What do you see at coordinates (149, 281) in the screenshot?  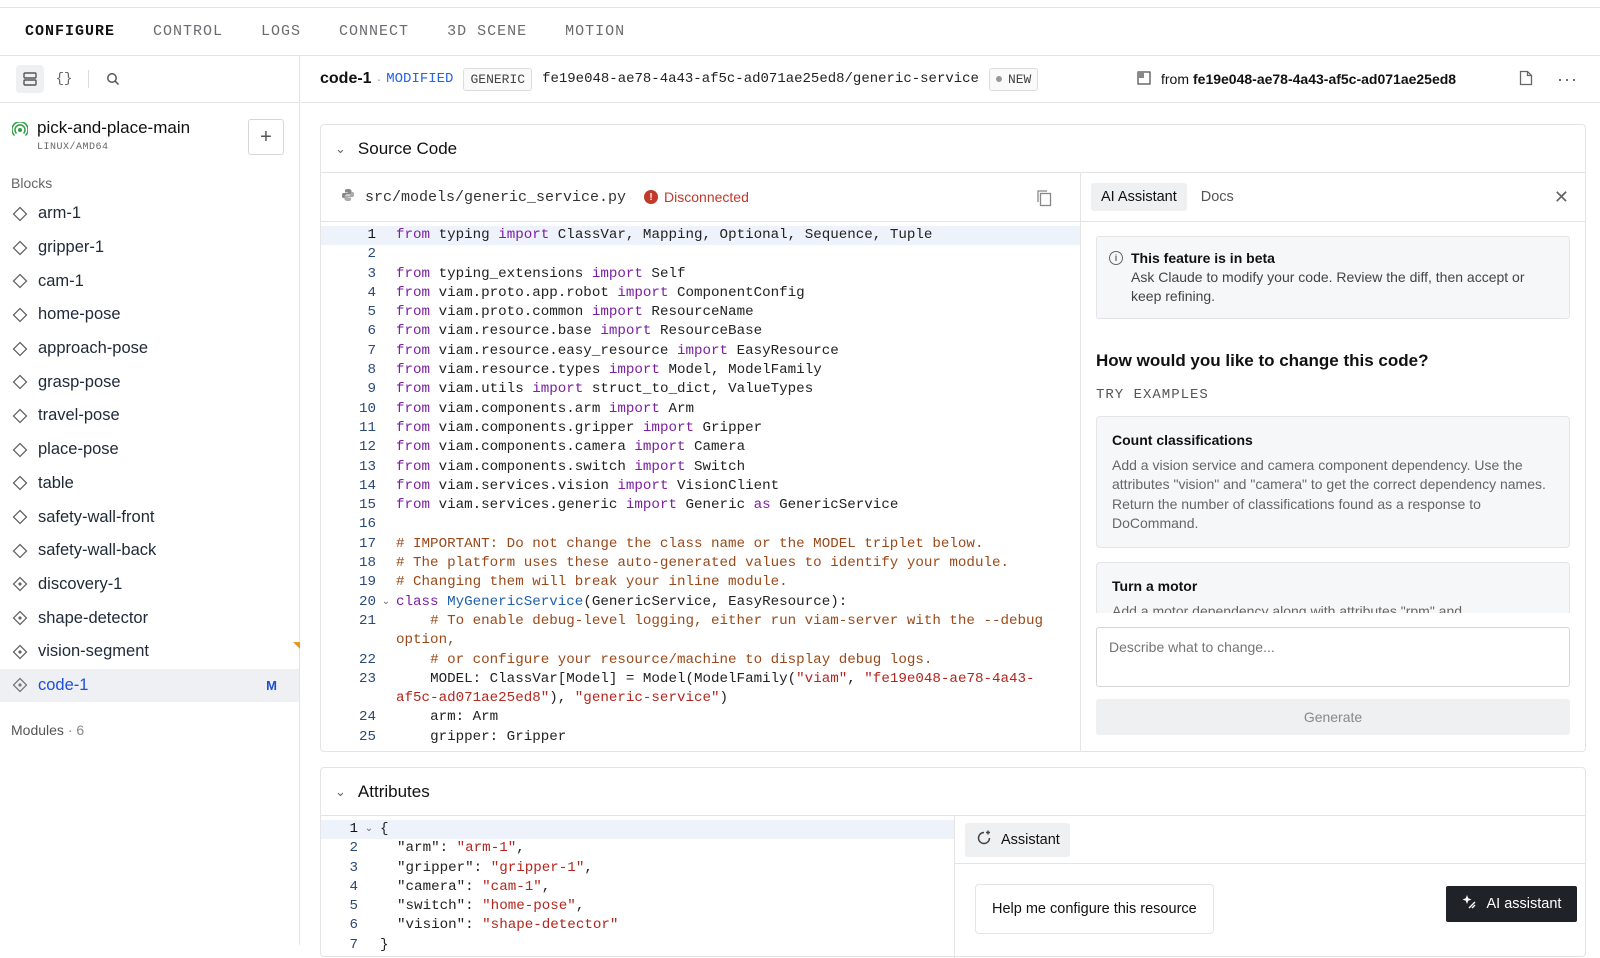 I see `sidebar-item-cam-1: cam-1` at bounding box center [149, 281].